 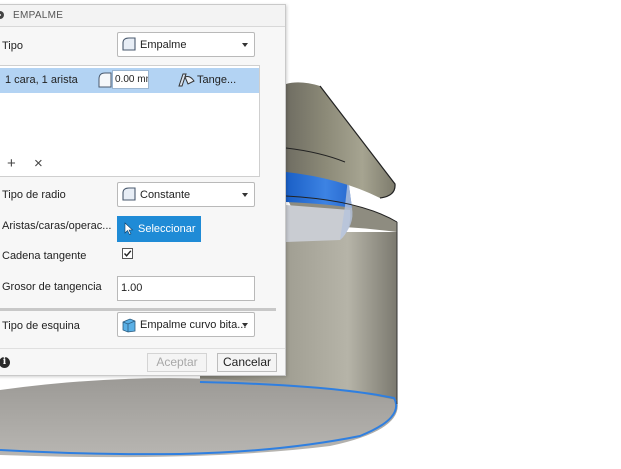 What do you see at coordinates (41, 80) in the screenshot?
I see `selection-label: 1 cara, 1 arista` at bounding box center [41, 80].